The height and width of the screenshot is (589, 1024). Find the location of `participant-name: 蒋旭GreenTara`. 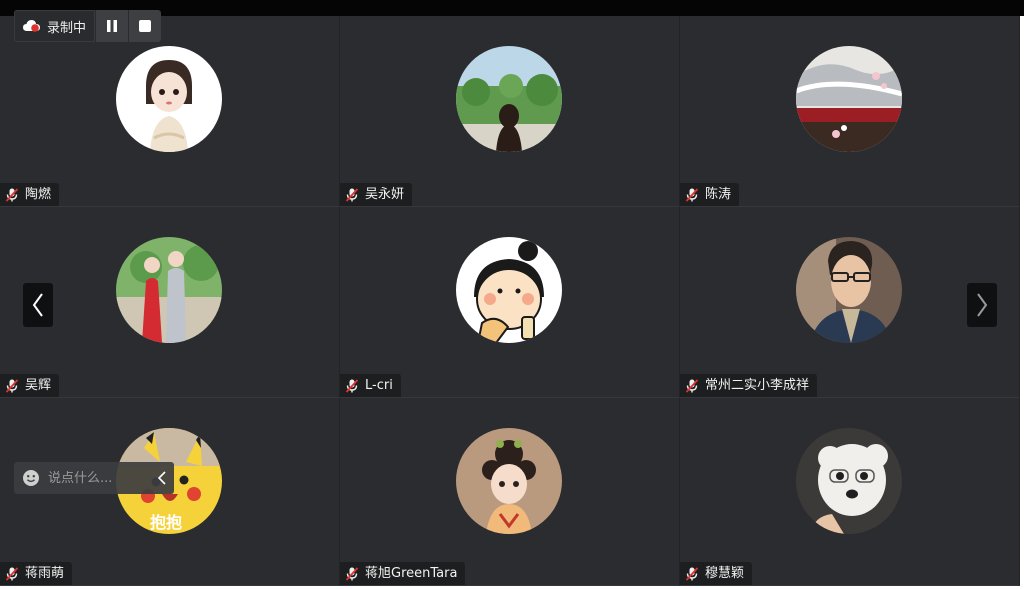

participant-name: 蒋旭GreenTara is located at coordinates (411, 573).